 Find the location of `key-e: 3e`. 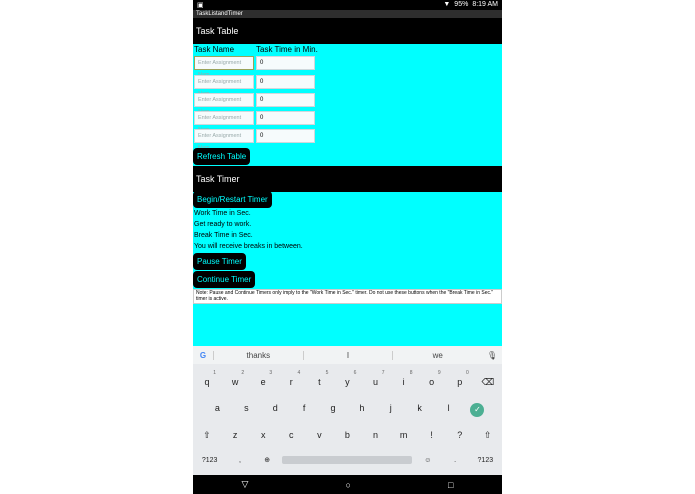

key-e: 3e is located at coordinates (263, 379).